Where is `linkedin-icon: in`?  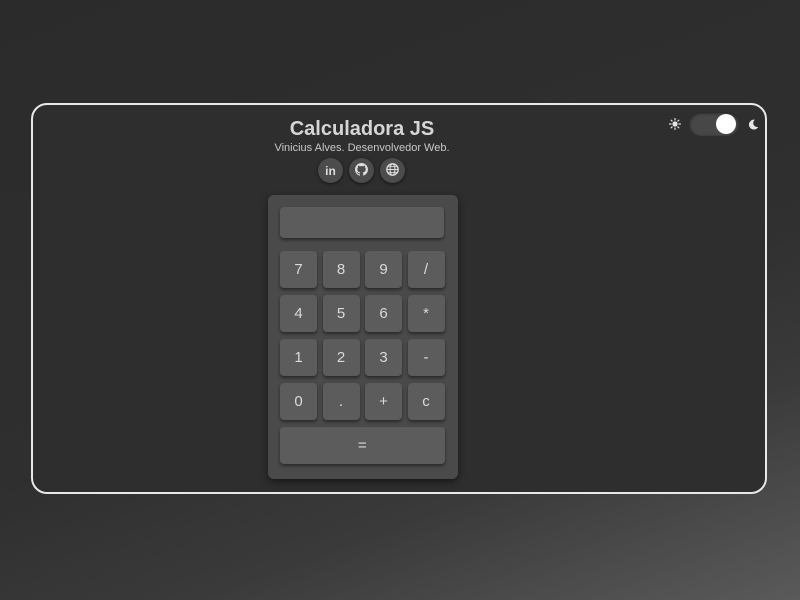 linkedin-icon: in is located at coordinates (330, 170).